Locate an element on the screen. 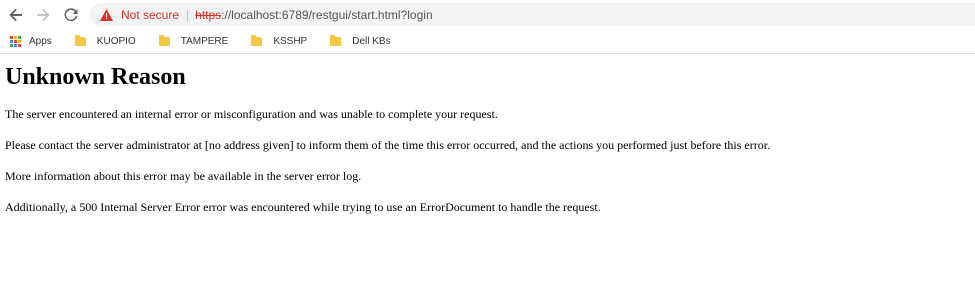  bookmarks-bar: Apps KUOPIO TAMPERE KSSHP Dell KBs is located at coordinates (487, 41).